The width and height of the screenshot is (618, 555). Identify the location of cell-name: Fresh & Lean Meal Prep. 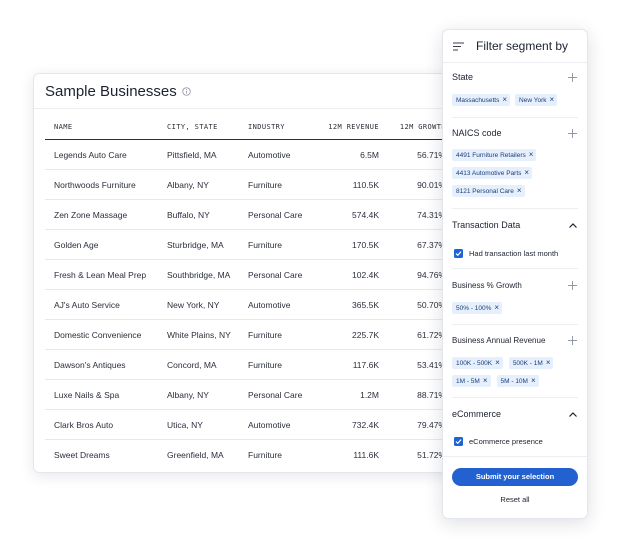
(101, 274).